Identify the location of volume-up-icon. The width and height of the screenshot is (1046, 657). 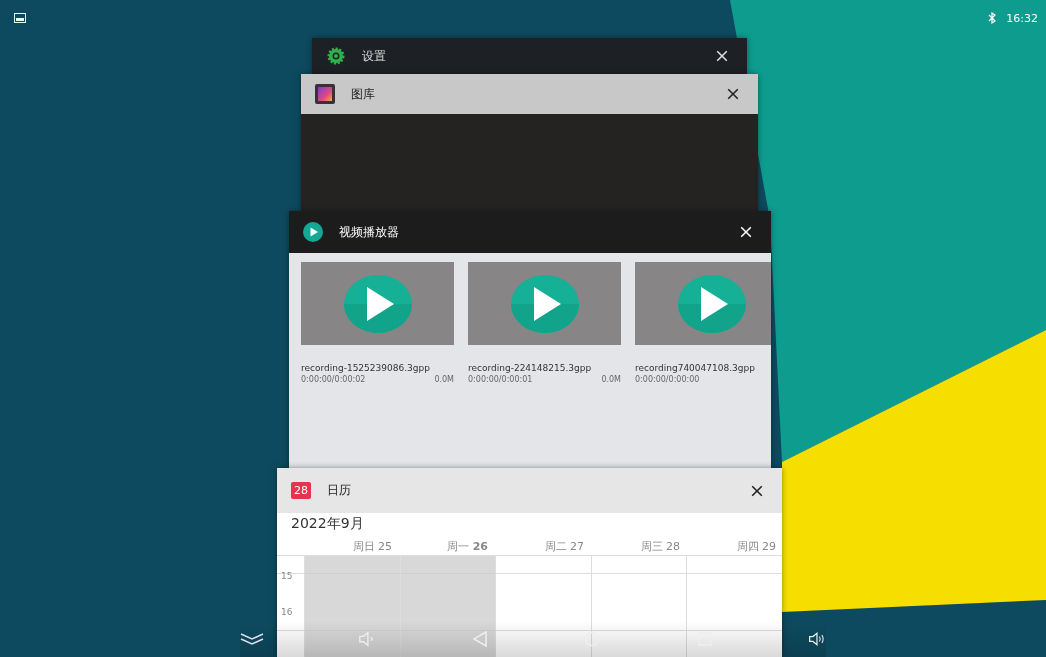
(816, 639).